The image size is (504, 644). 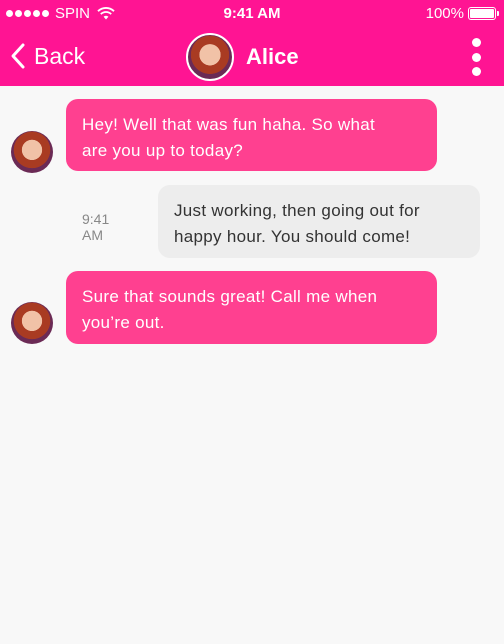 I want to click on chevron-left-icon, so click(x=18, y=56).